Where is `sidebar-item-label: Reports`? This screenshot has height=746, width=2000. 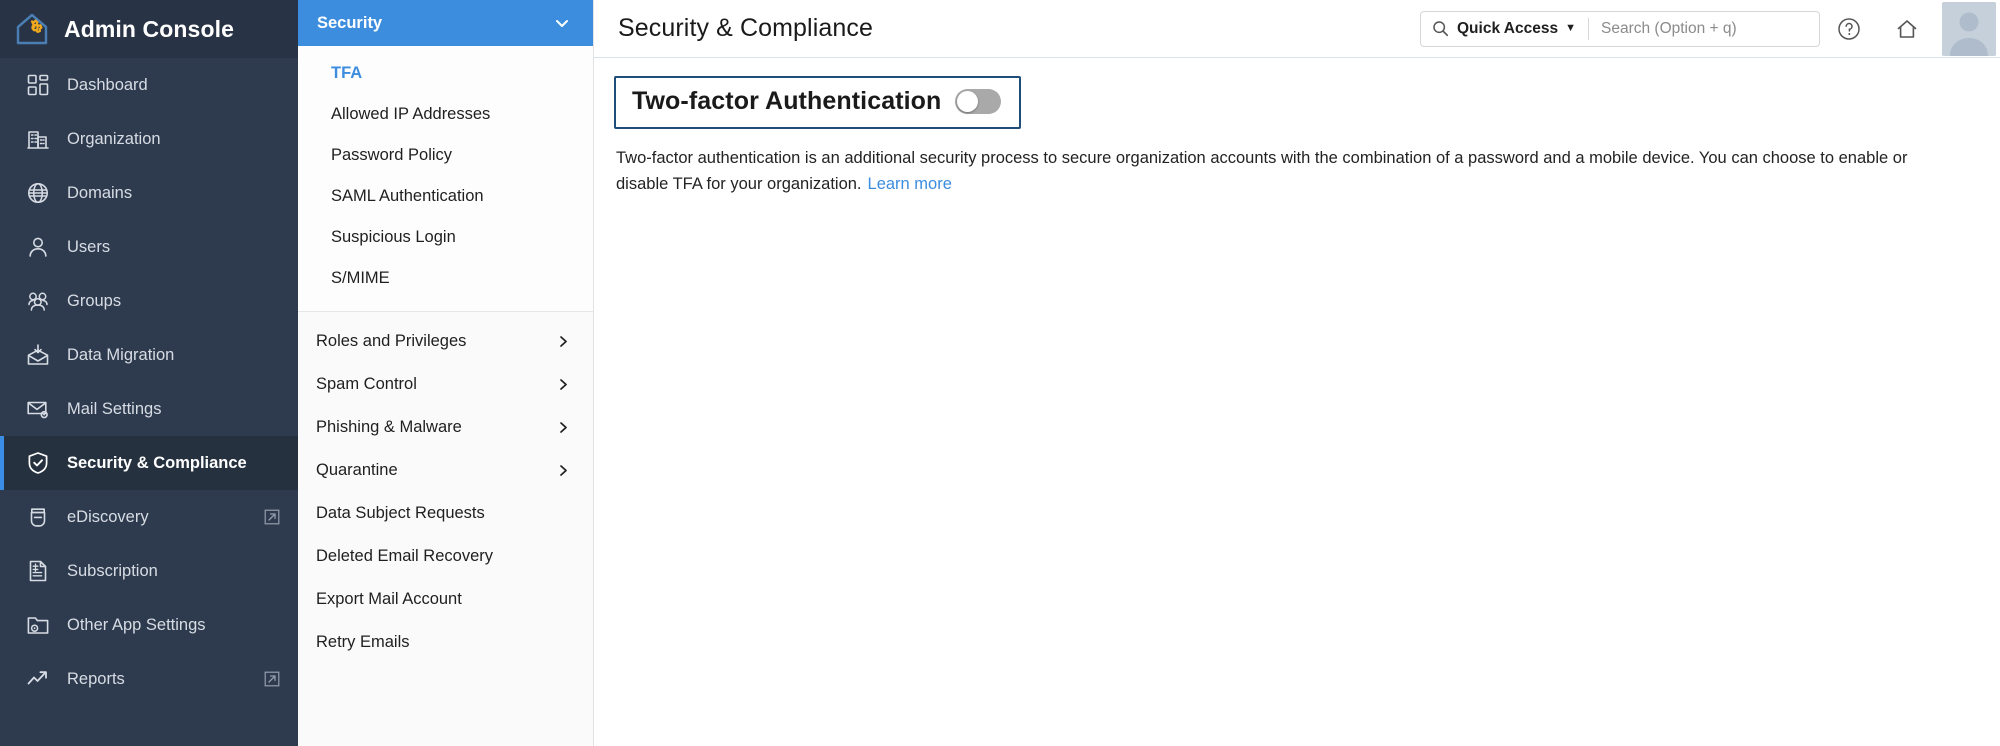
sidebar-item-label: Reports is located at coordinates (96, 678).